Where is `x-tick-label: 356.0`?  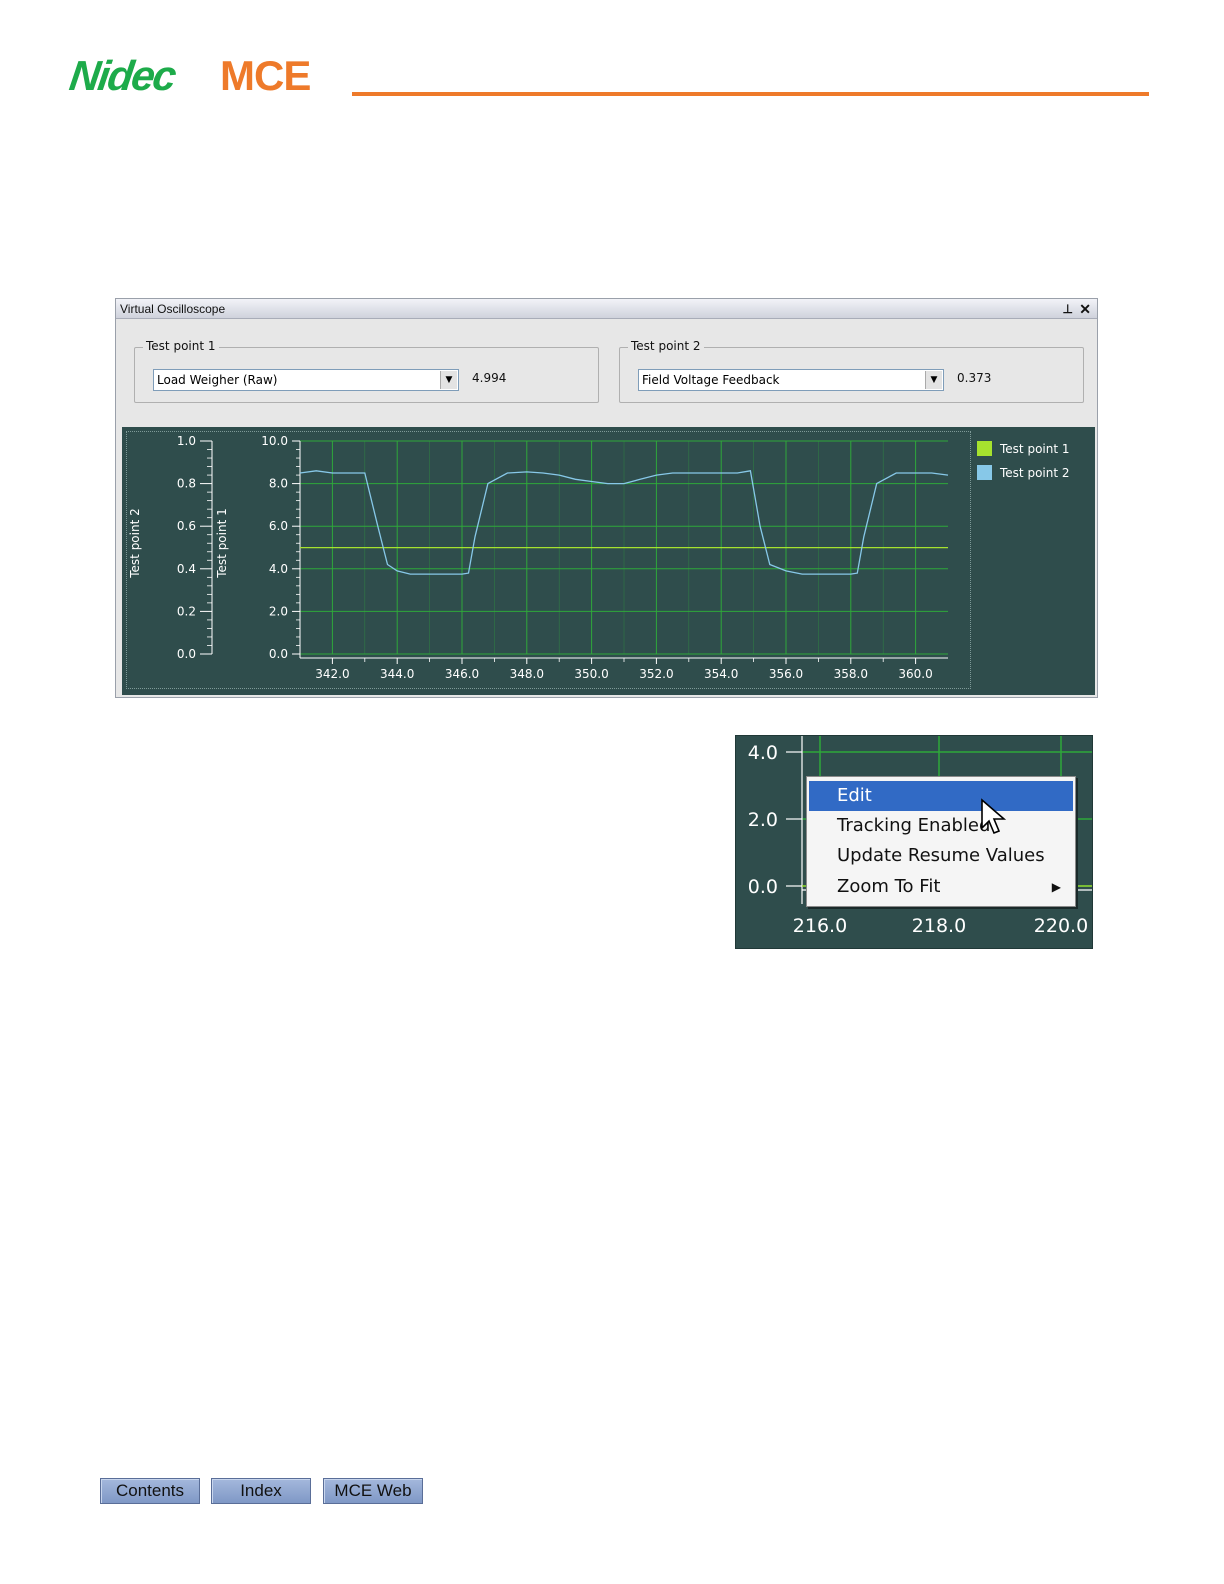
x-tick-label: 356.0 is located at coordinates (786, 674).